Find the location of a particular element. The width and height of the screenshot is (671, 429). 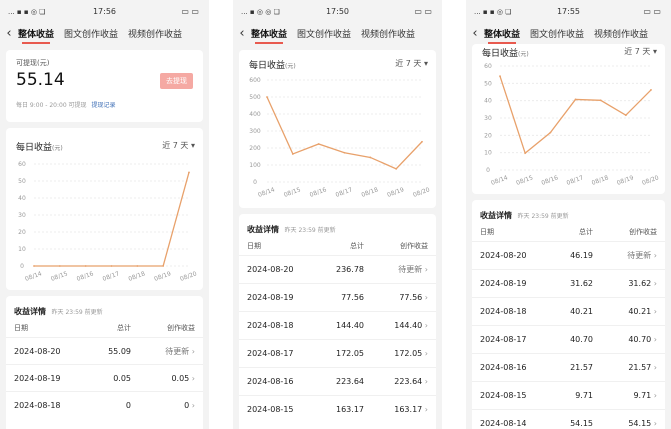

row-creative-earnings: 223.64 › is located at coordinates (411, 381).